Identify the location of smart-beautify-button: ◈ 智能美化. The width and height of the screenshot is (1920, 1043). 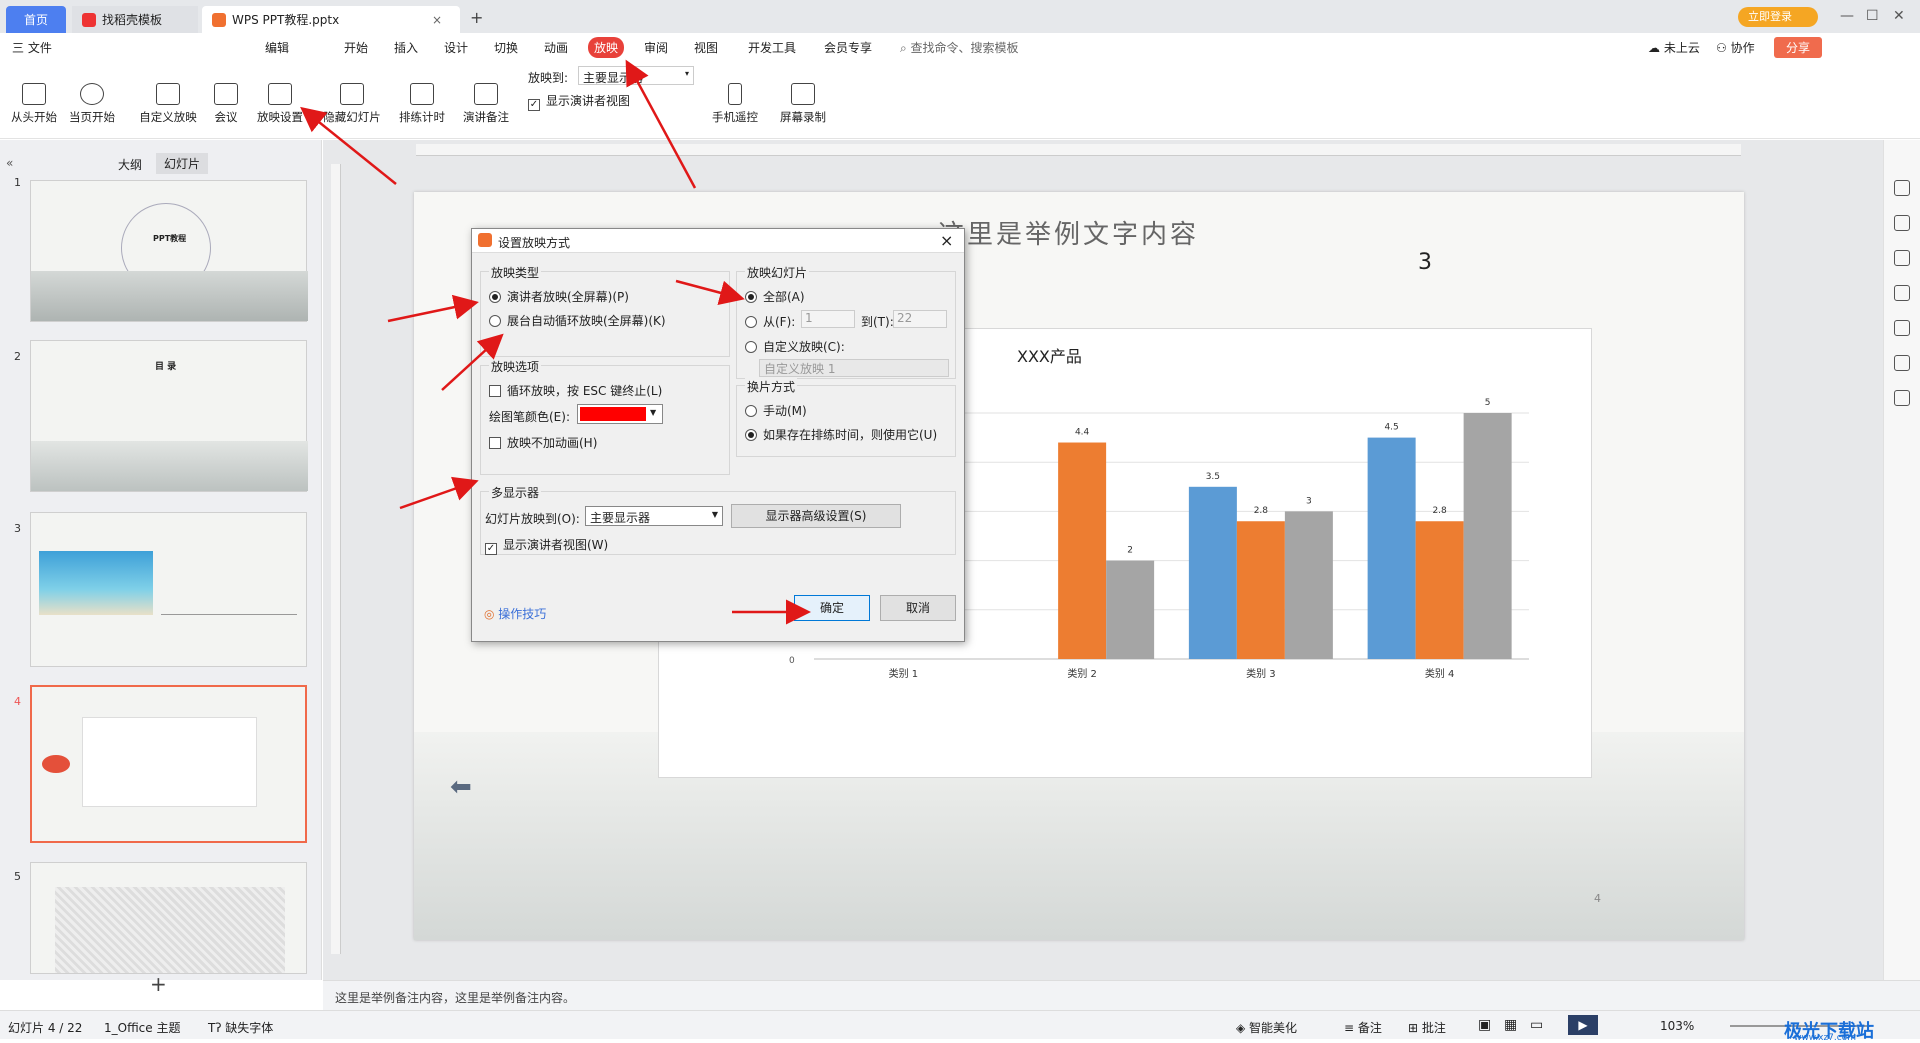
(1266, 1027).